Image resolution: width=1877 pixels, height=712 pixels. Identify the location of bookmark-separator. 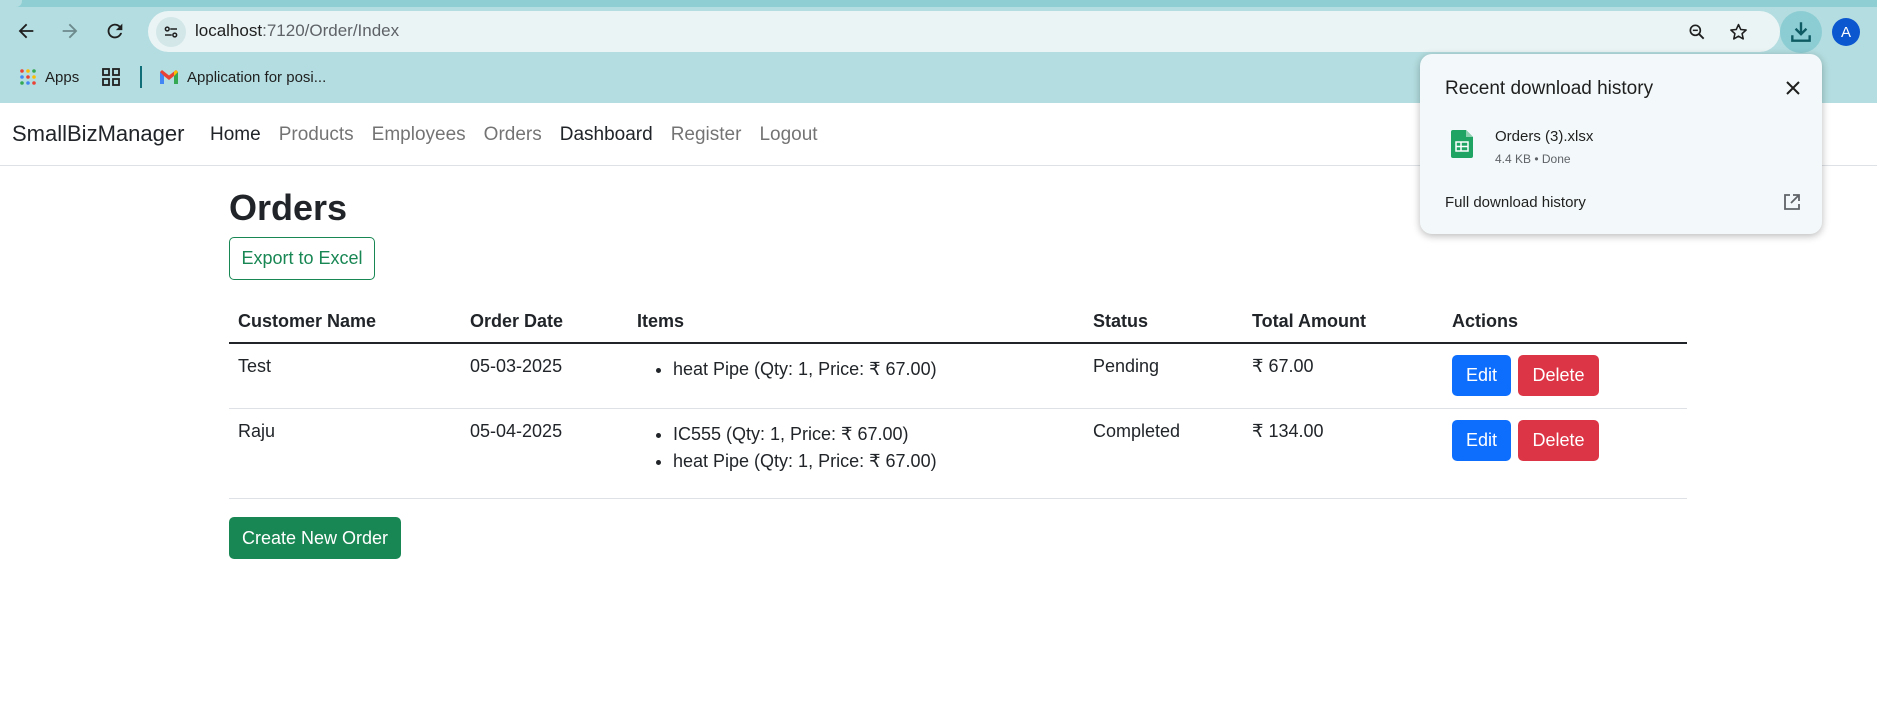
(141, 77).